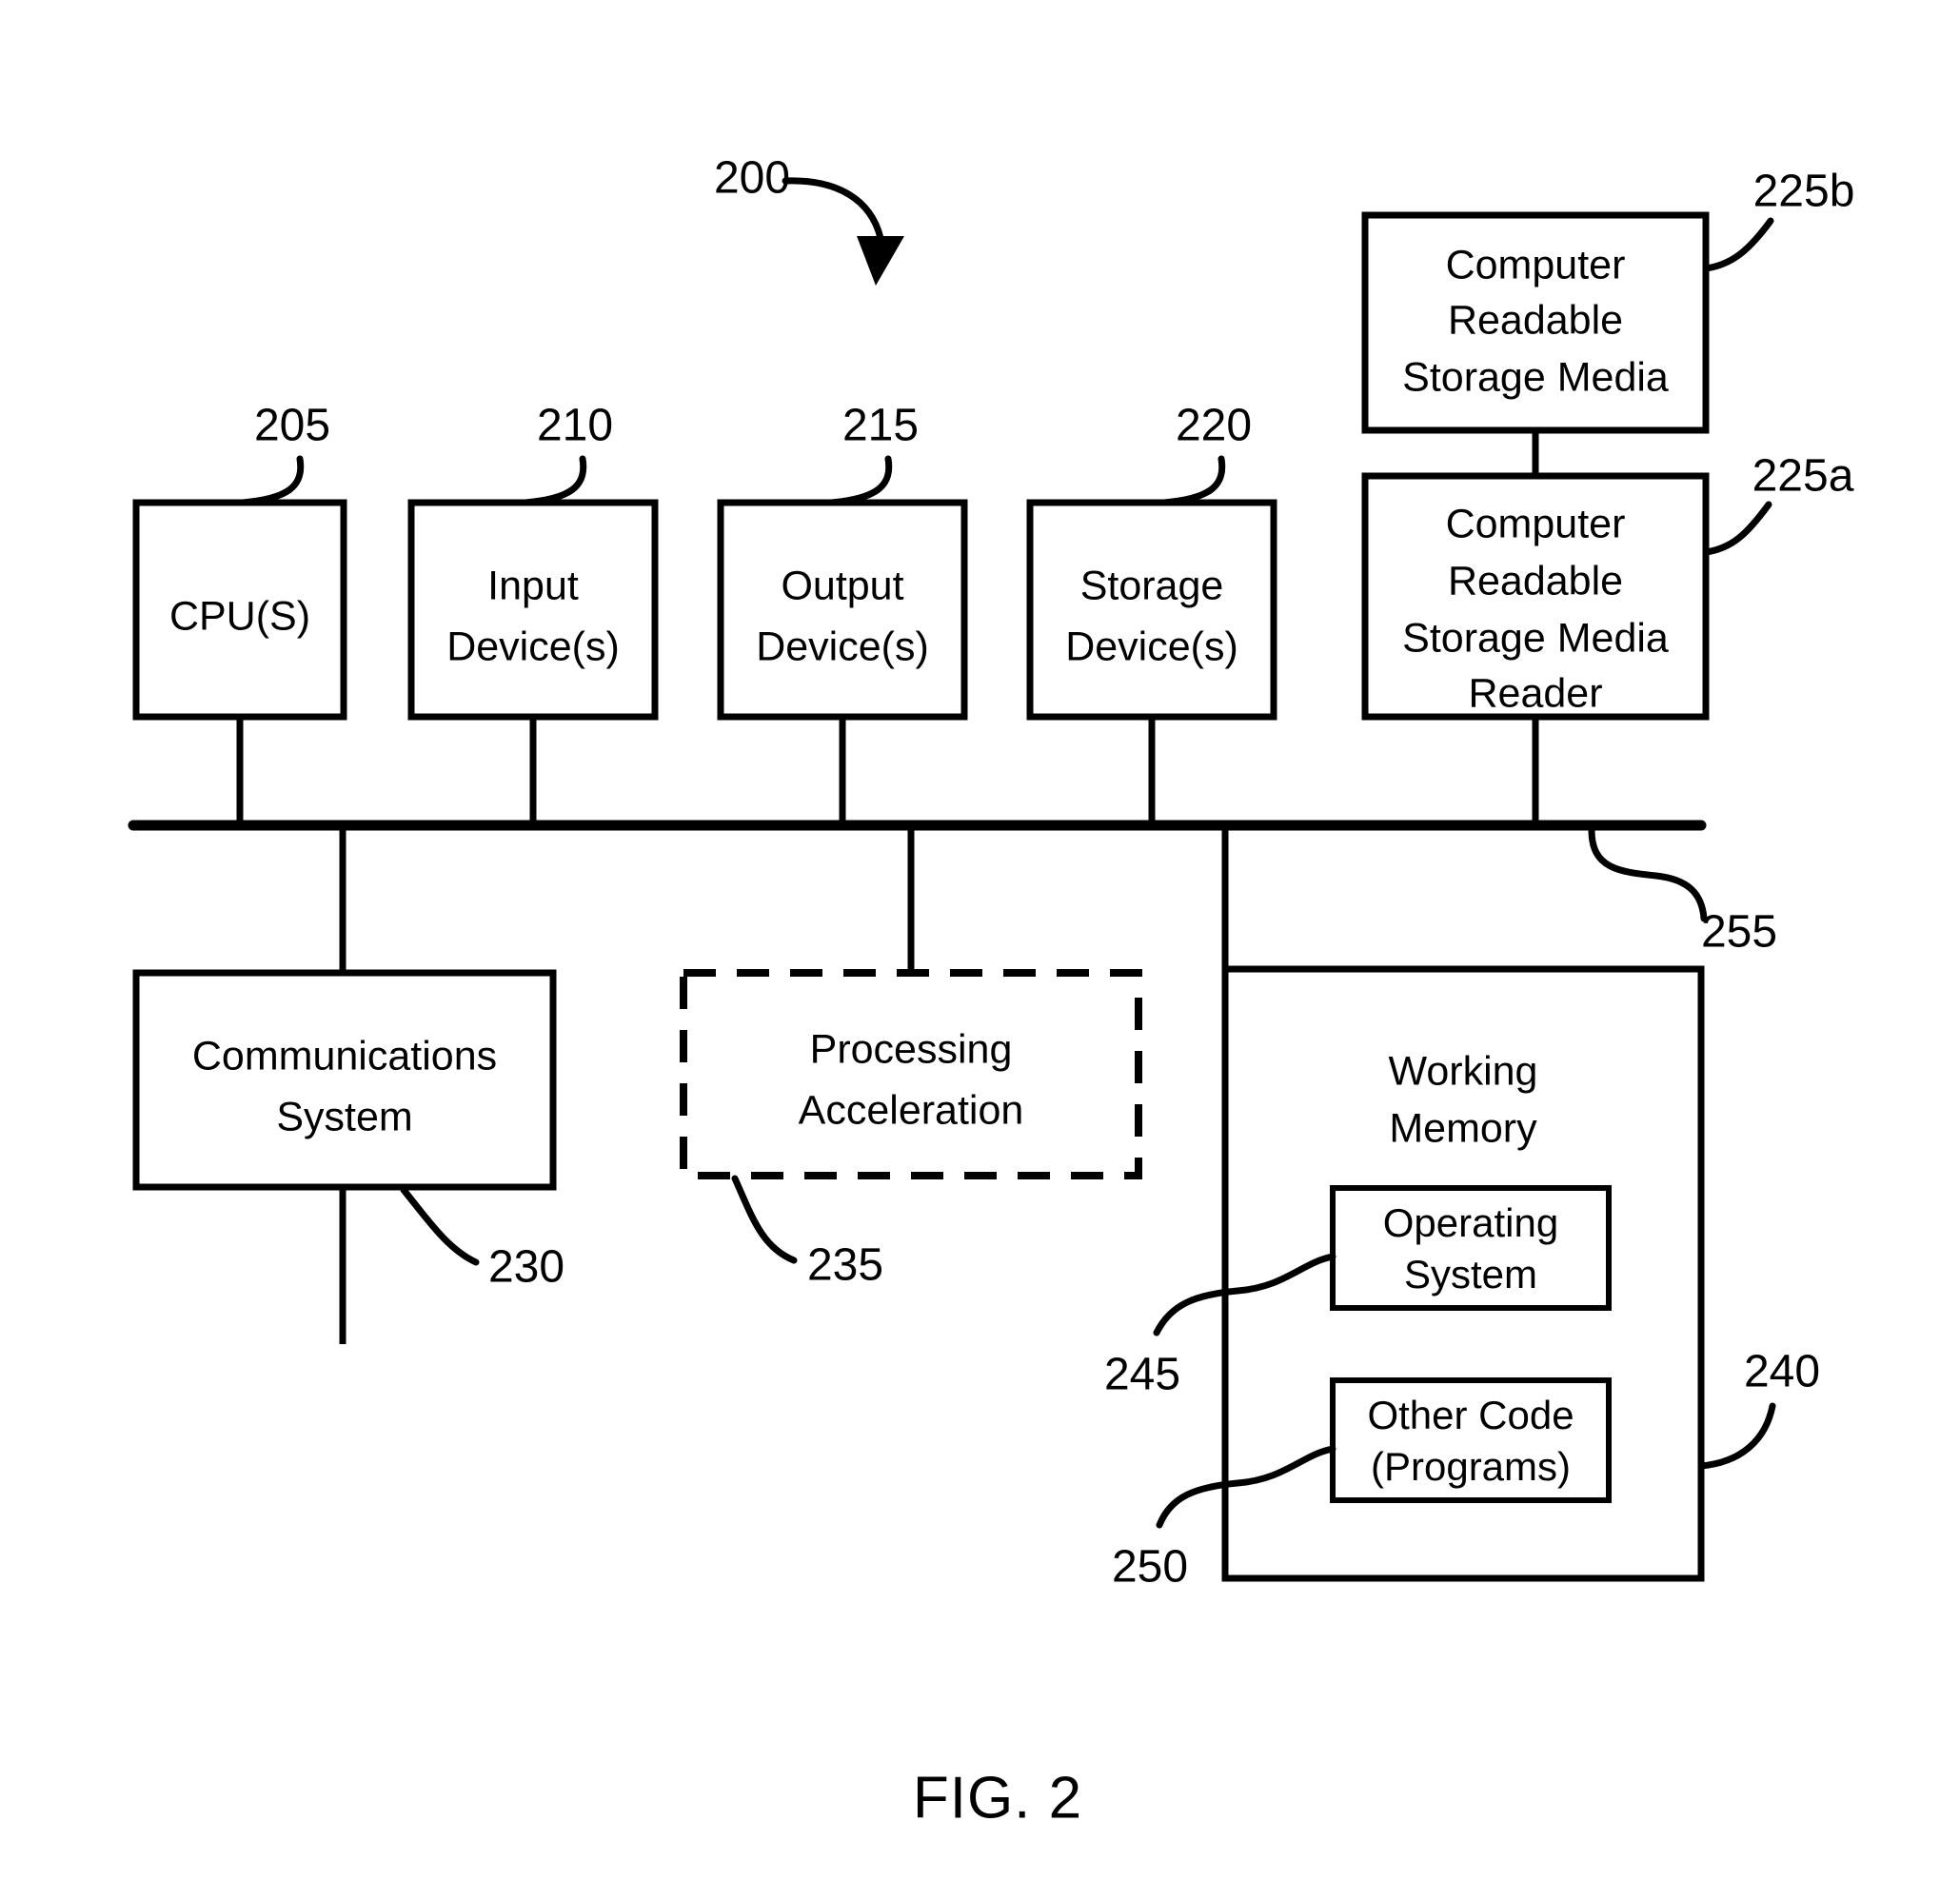 The image size is (1960, 1881). Describe the element at coordinates (533, 610) in the screenshot. I see `block-input-devices` at that location.